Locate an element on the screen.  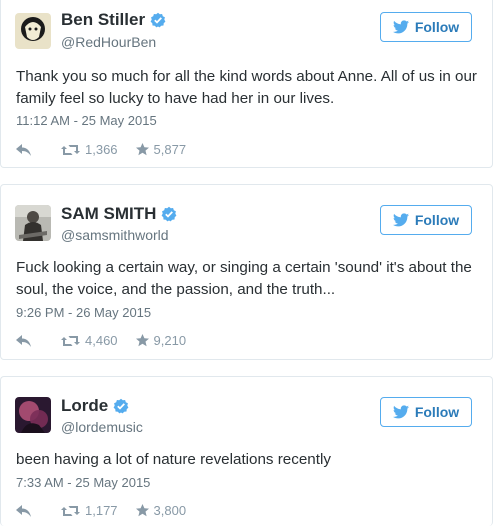
tweet-actions: 1,366 5,877 is located at coordinates (101, 149).